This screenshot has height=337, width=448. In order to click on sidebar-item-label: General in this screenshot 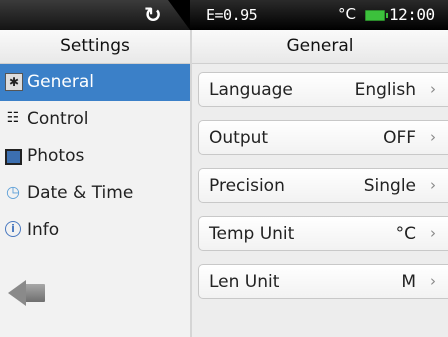, I will do `click(60, 82)`.